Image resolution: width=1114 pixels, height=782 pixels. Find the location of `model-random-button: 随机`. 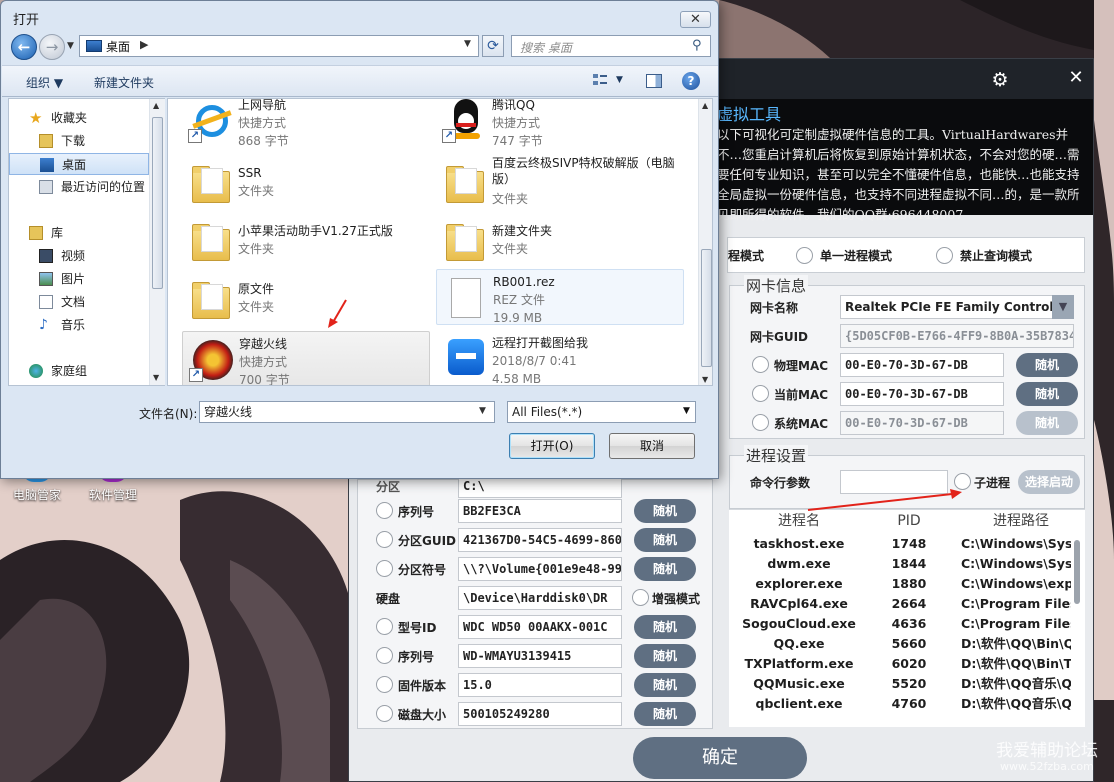

model-random-button: 随机 is located at coordinates (665, 627).